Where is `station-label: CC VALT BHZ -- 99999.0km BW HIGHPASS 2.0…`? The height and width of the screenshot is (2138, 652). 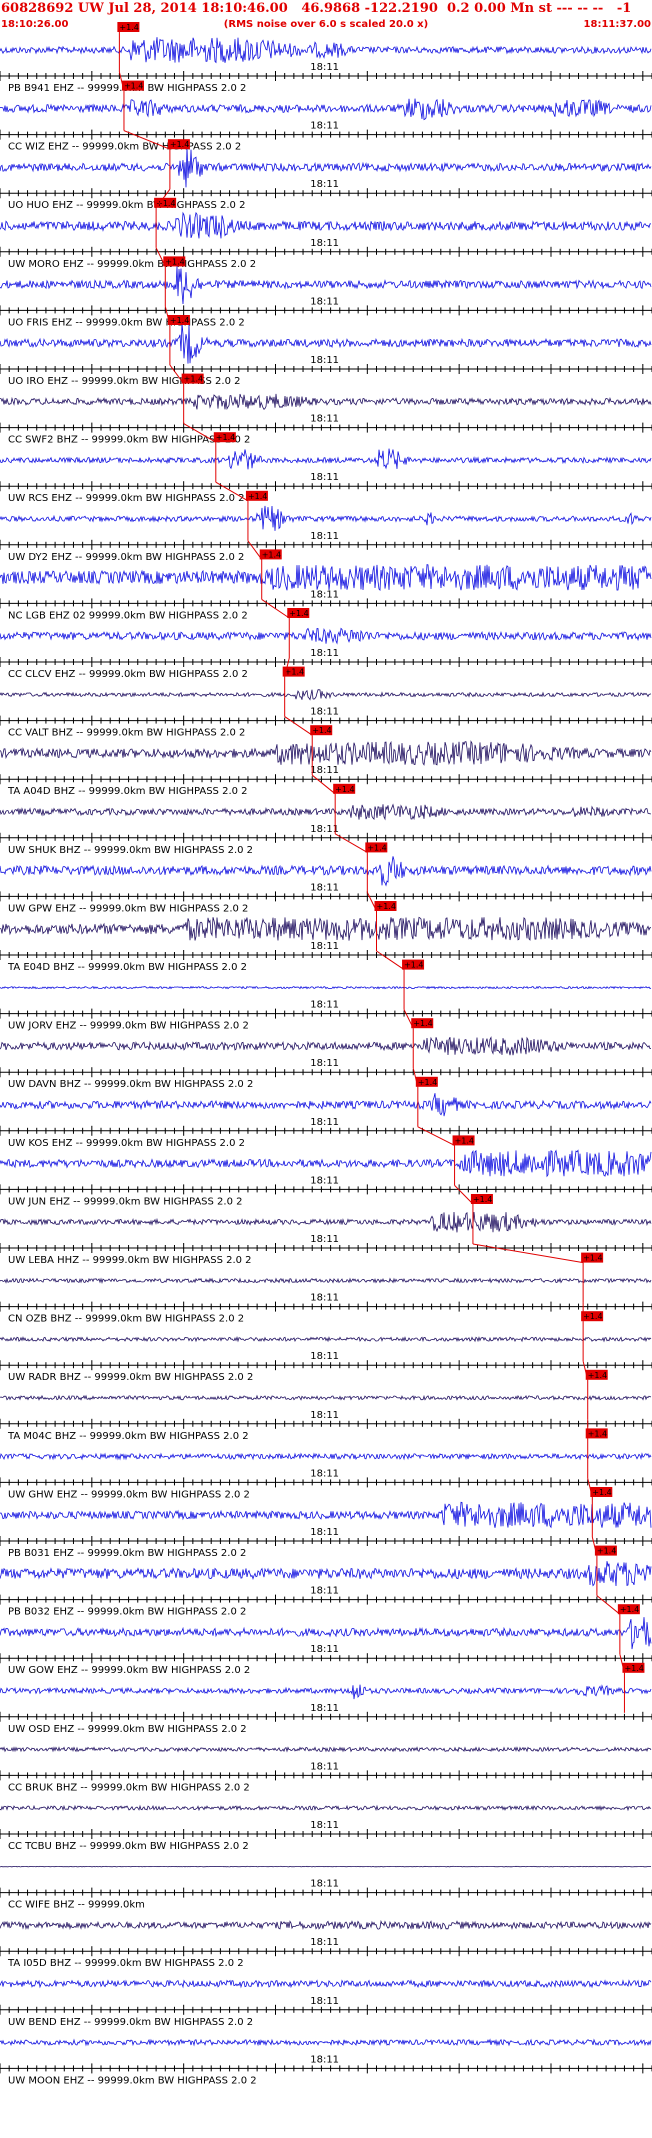
station-label: CC VALT BHZ -- 99999.0km BW HIGHPASS 2.0… is located at coordinates (126, 733).